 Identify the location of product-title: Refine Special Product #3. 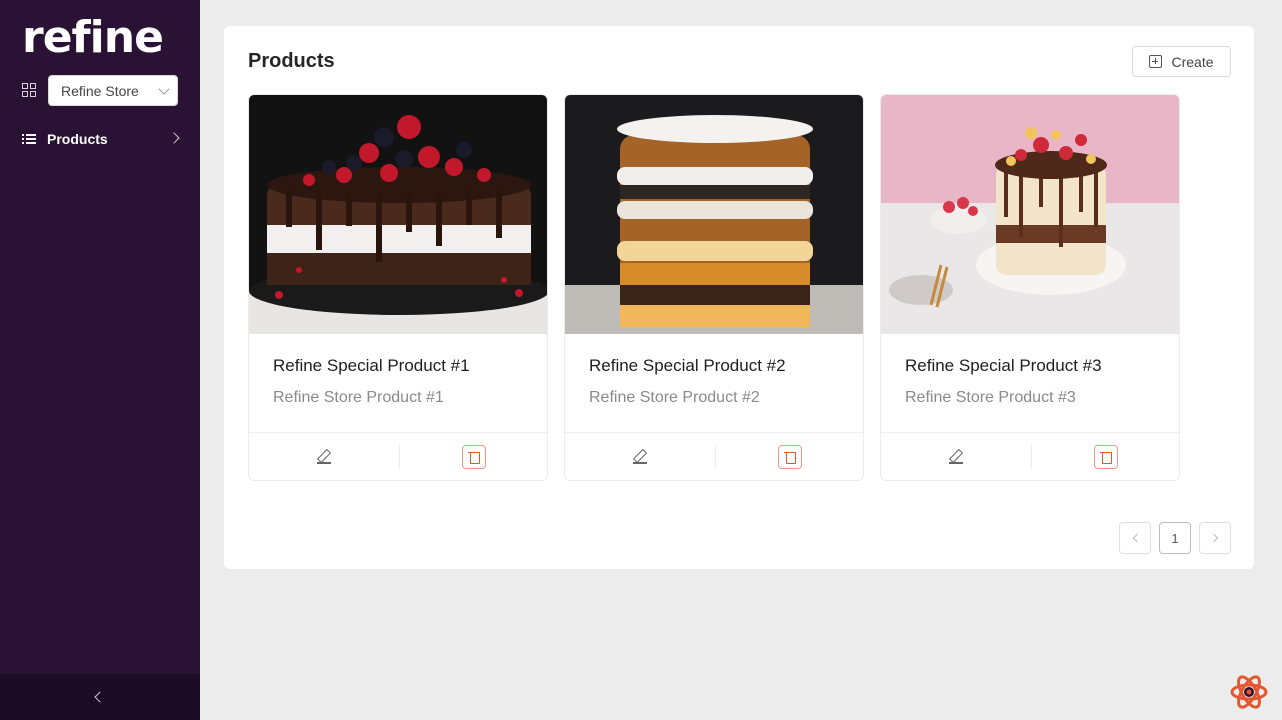
(1003, 365).